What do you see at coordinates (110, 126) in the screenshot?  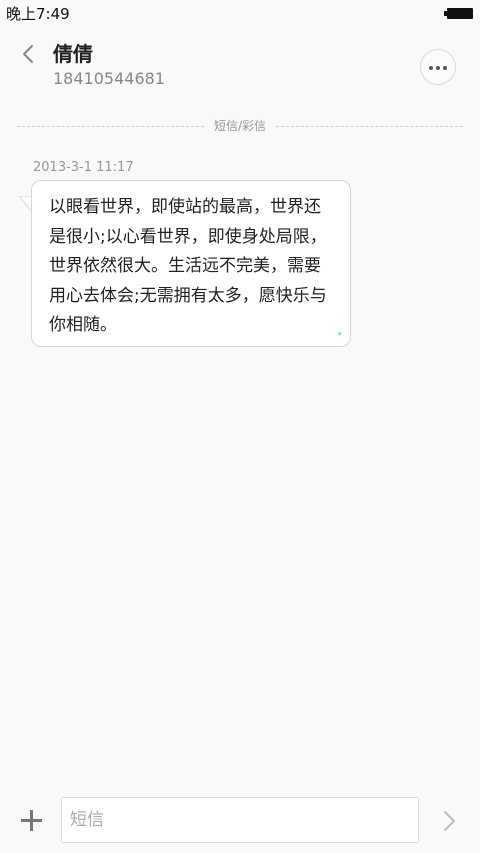 I see `divider-line-left` at bounding box center [110, 126].